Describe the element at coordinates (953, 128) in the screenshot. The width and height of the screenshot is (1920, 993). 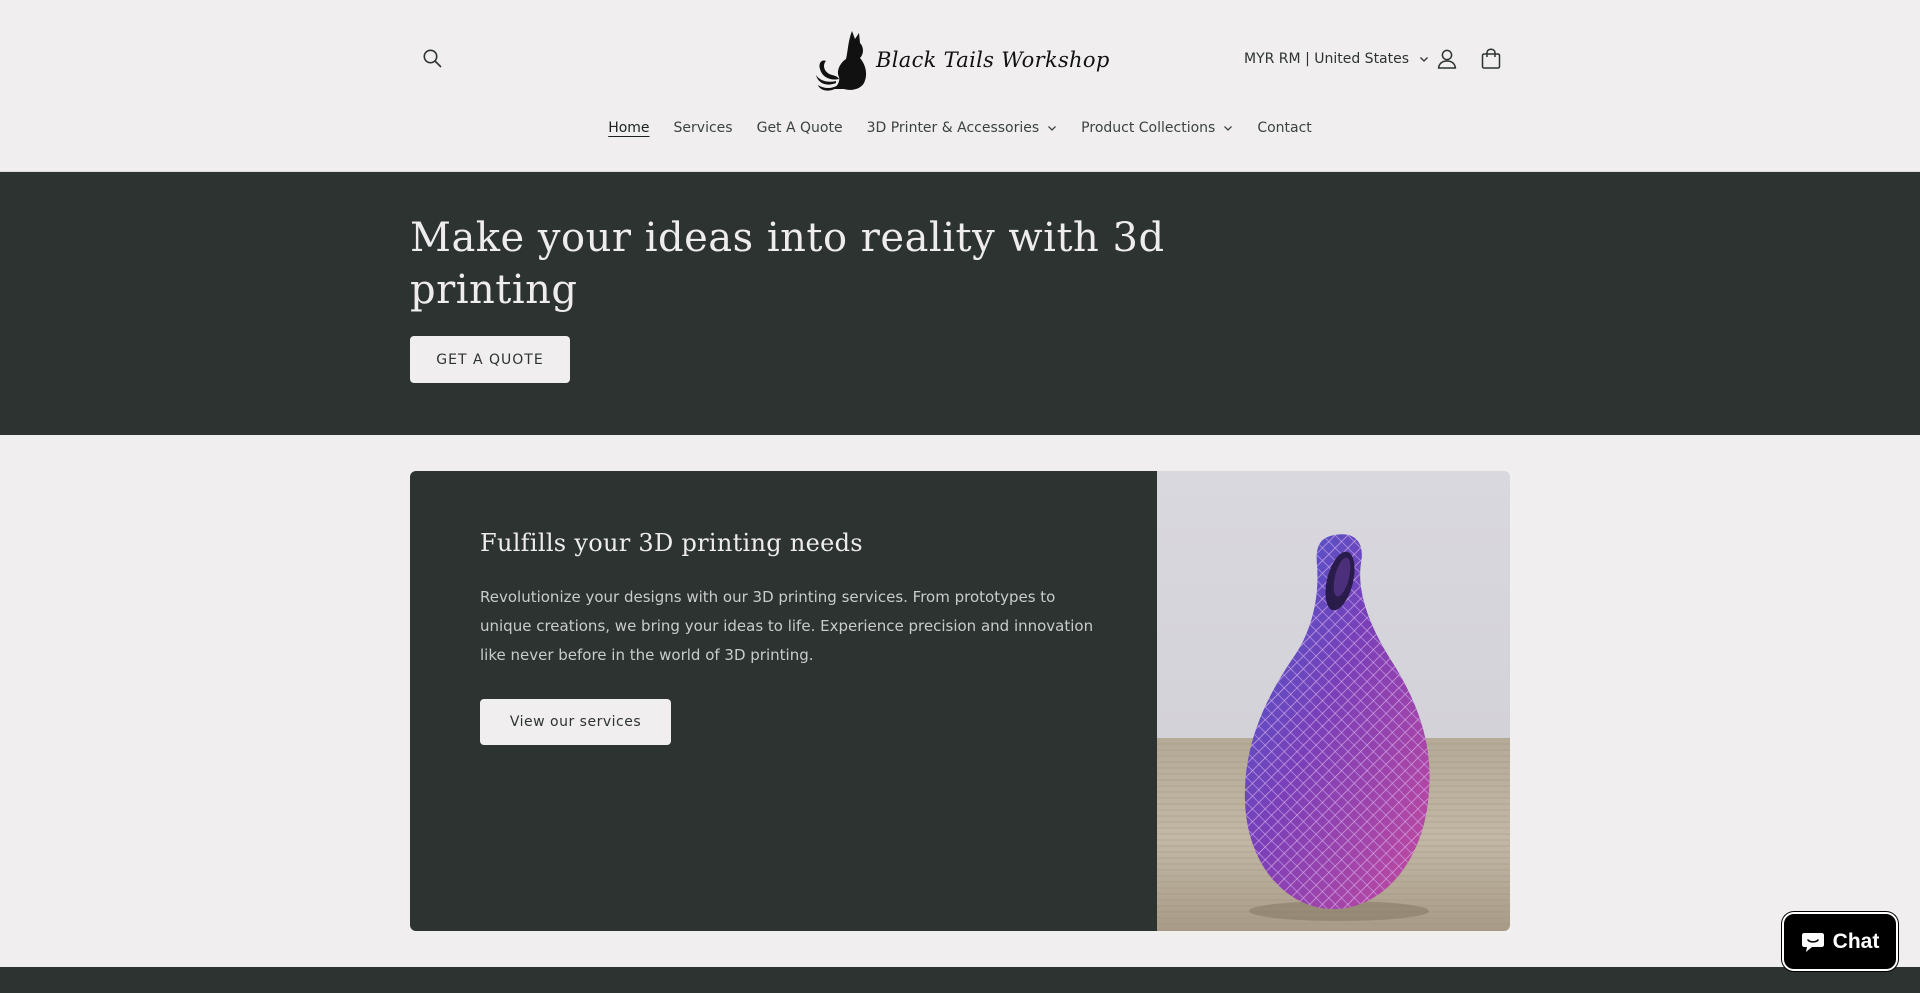
I see `nav-item-label: 3D Printer & Accessories` at that location.